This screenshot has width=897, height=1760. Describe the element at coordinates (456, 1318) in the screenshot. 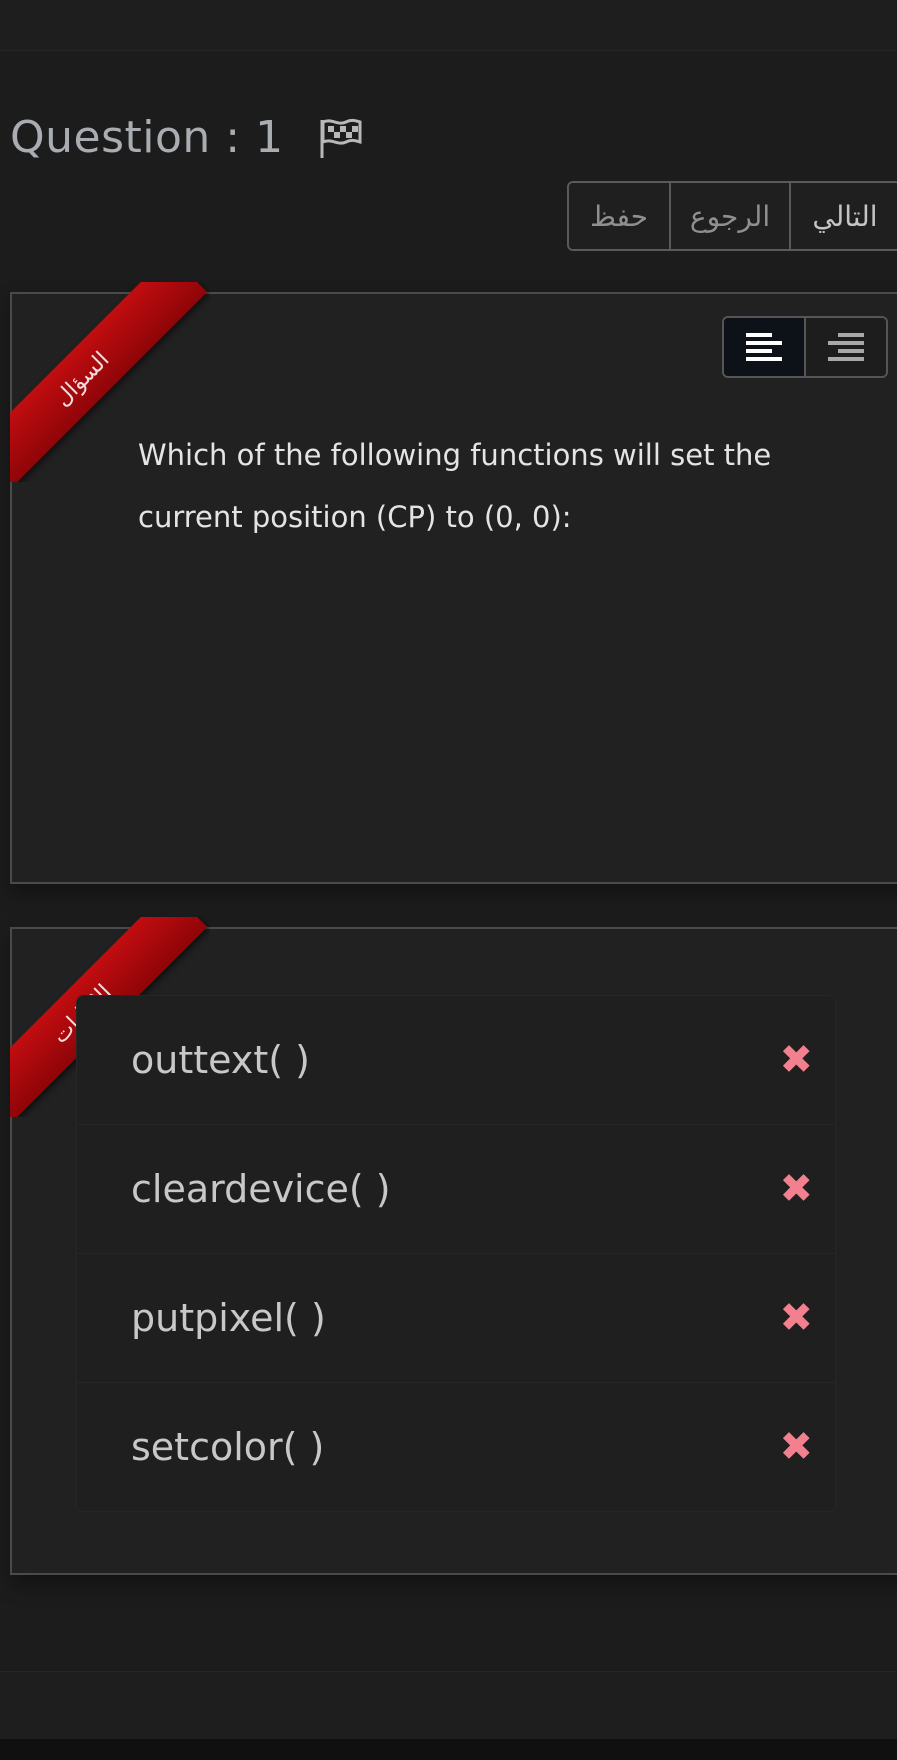

I see `answer-option: putpixel( ) ✖` at that location.